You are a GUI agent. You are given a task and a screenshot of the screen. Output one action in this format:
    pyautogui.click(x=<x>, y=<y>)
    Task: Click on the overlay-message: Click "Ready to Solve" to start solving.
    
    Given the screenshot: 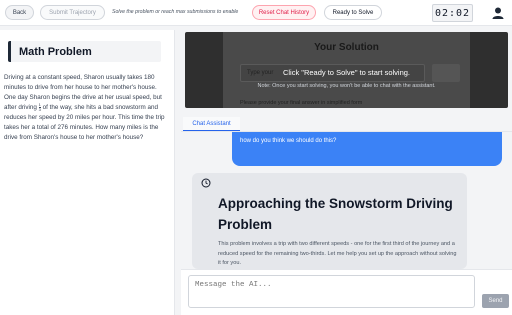 What is the action you would take?
    pyautogui.click(x=346, y=72)
    